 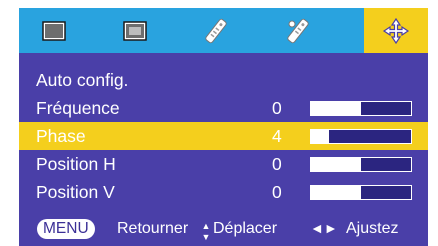 I want to click on position-move-icon, so click(x=396, y=30).